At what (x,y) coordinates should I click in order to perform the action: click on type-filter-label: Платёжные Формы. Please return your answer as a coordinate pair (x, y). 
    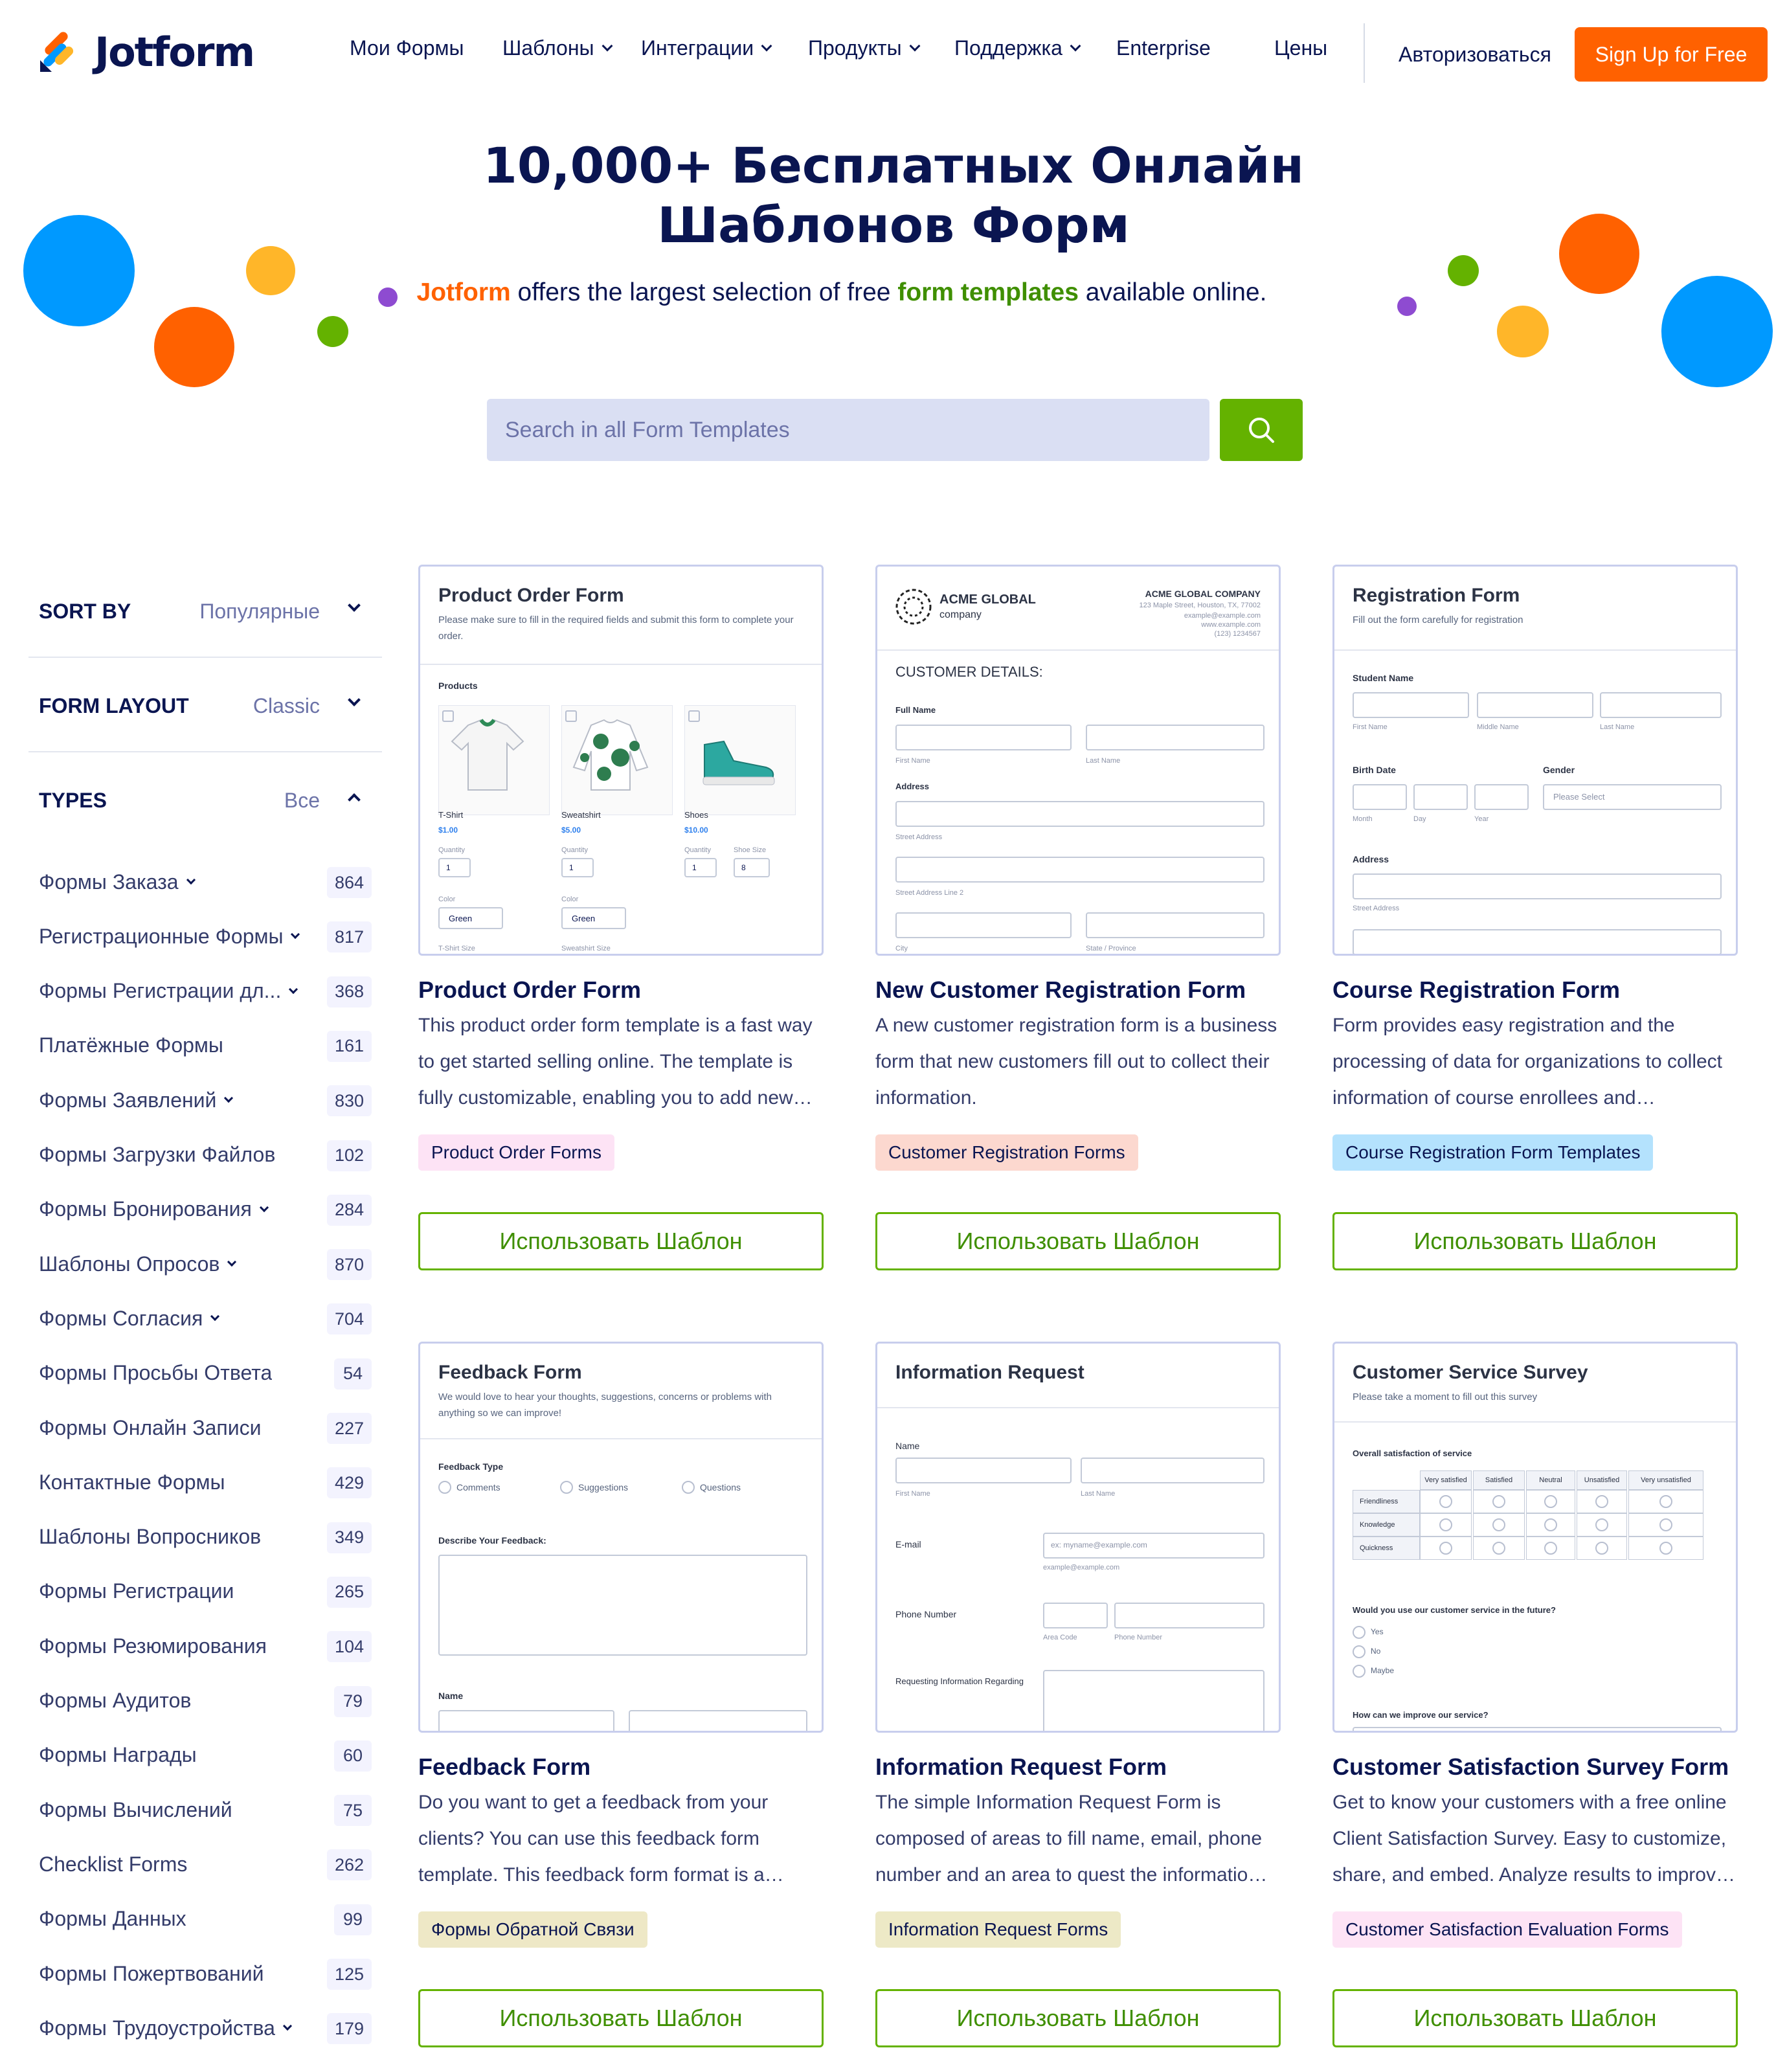
    Looking at the image, I should click on (131, 1045).